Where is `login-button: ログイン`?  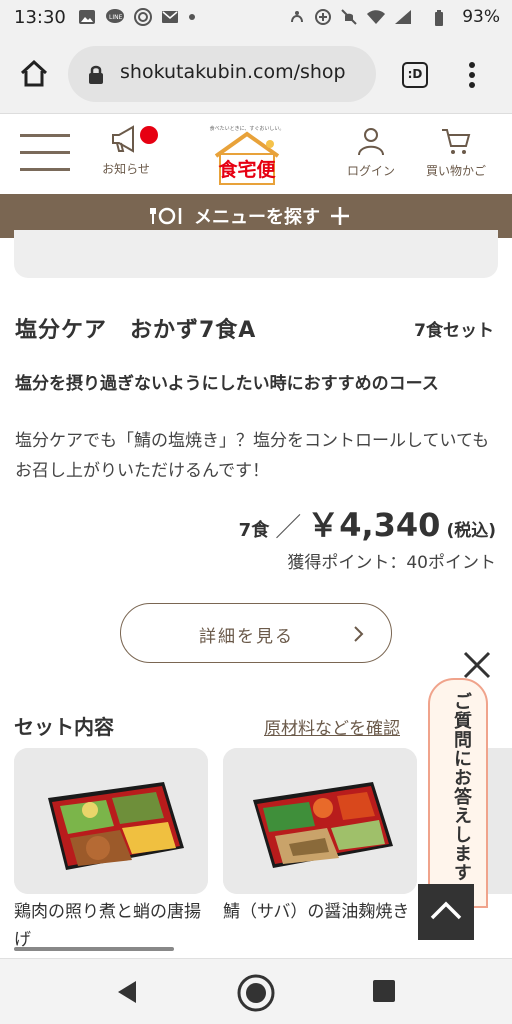
login-button: ログイン is located at coordinates (371, 152).